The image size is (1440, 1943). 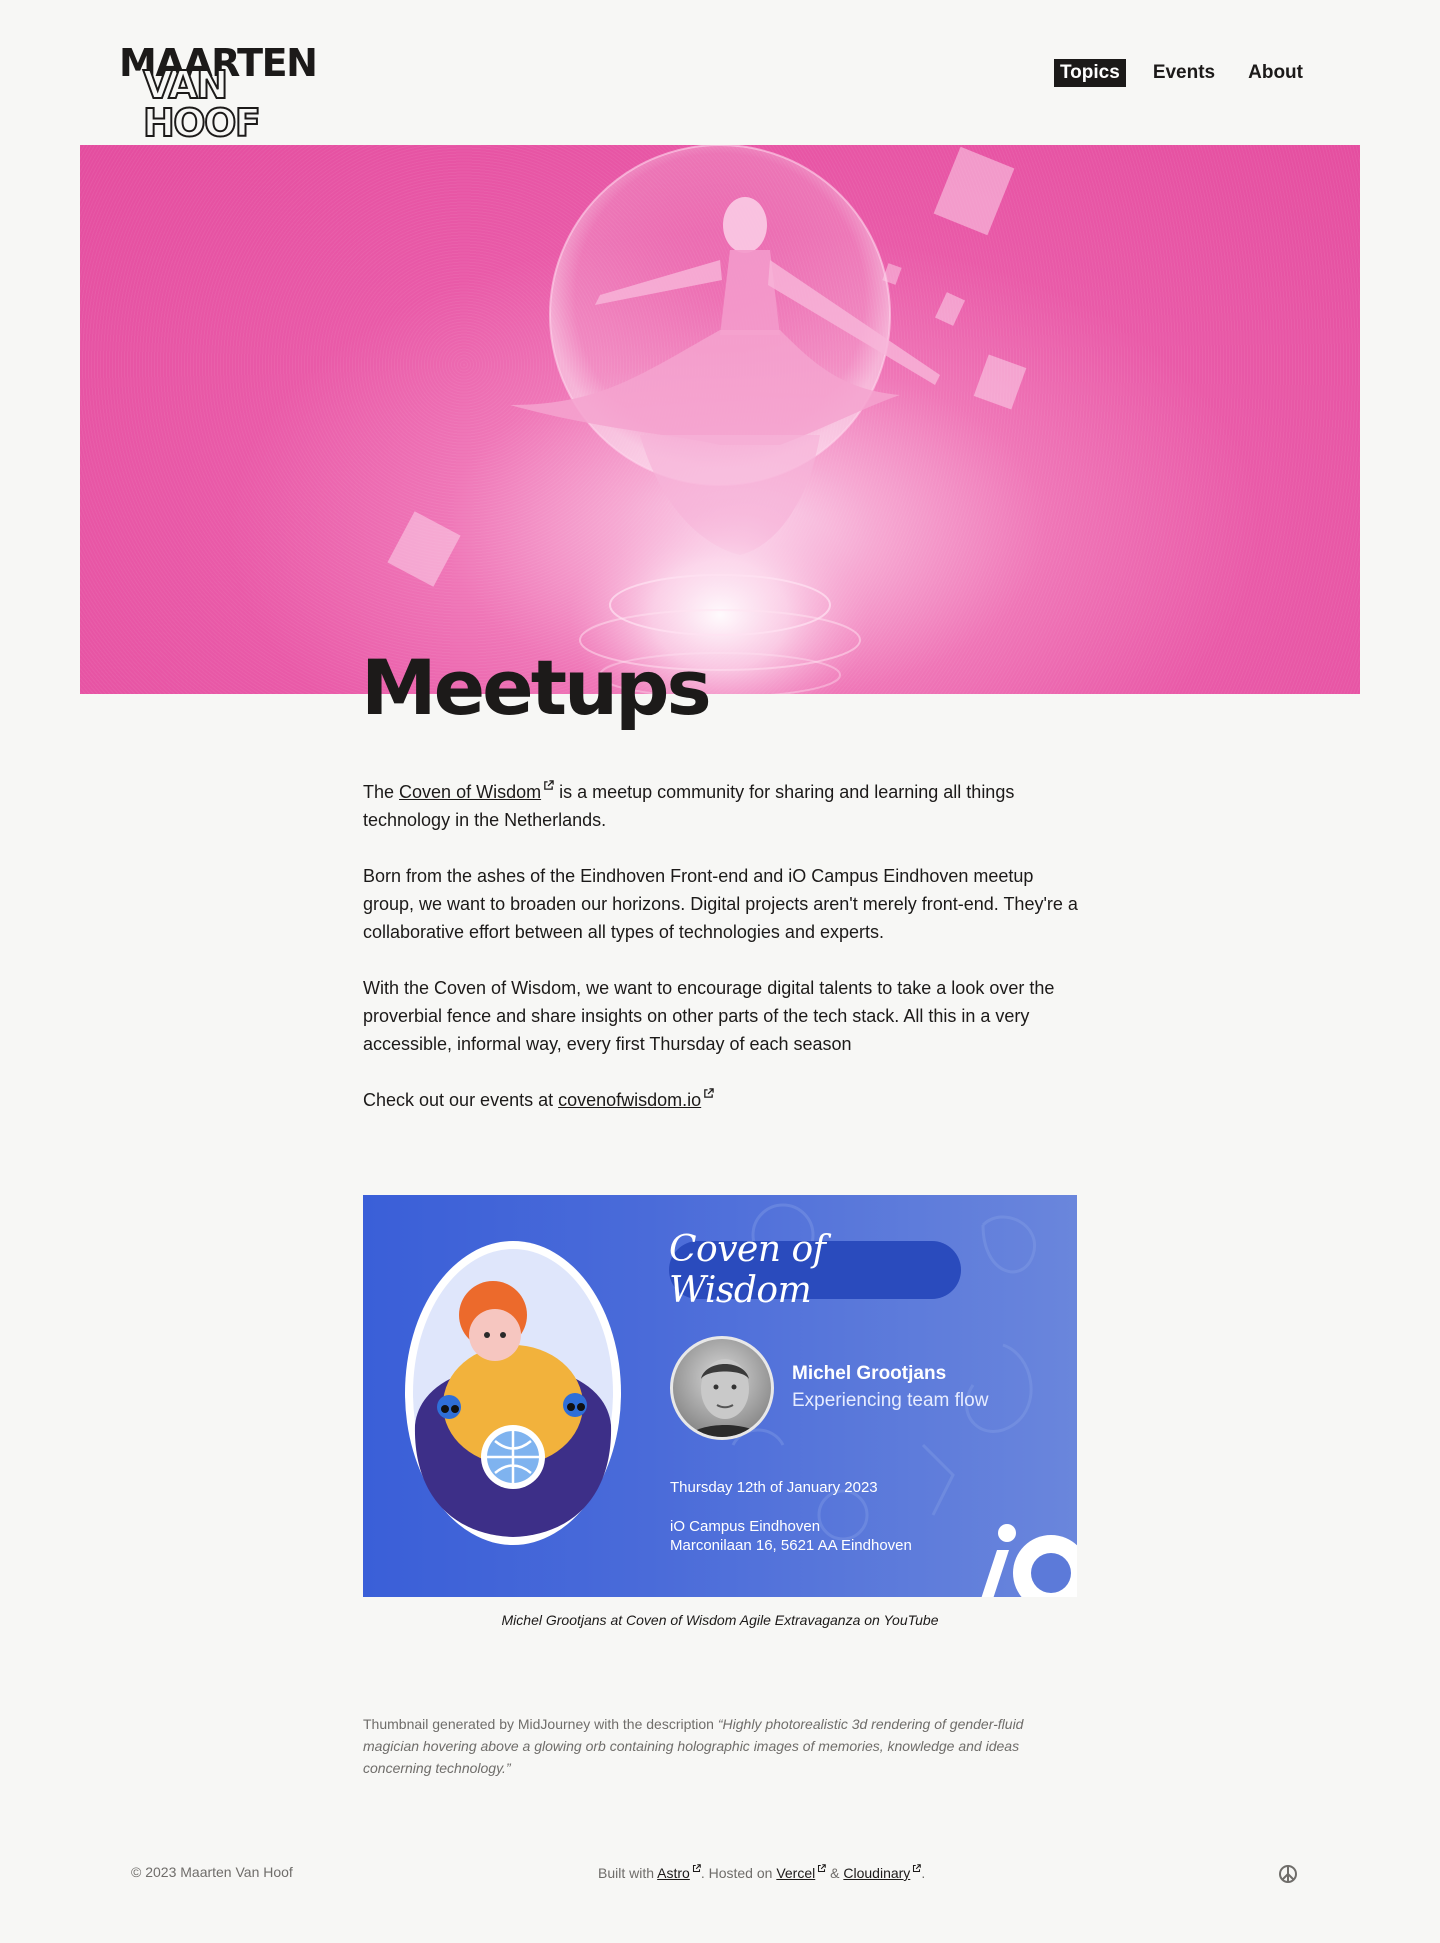 I want to click on astro-link: Astro, so click(x=679, y=1872).